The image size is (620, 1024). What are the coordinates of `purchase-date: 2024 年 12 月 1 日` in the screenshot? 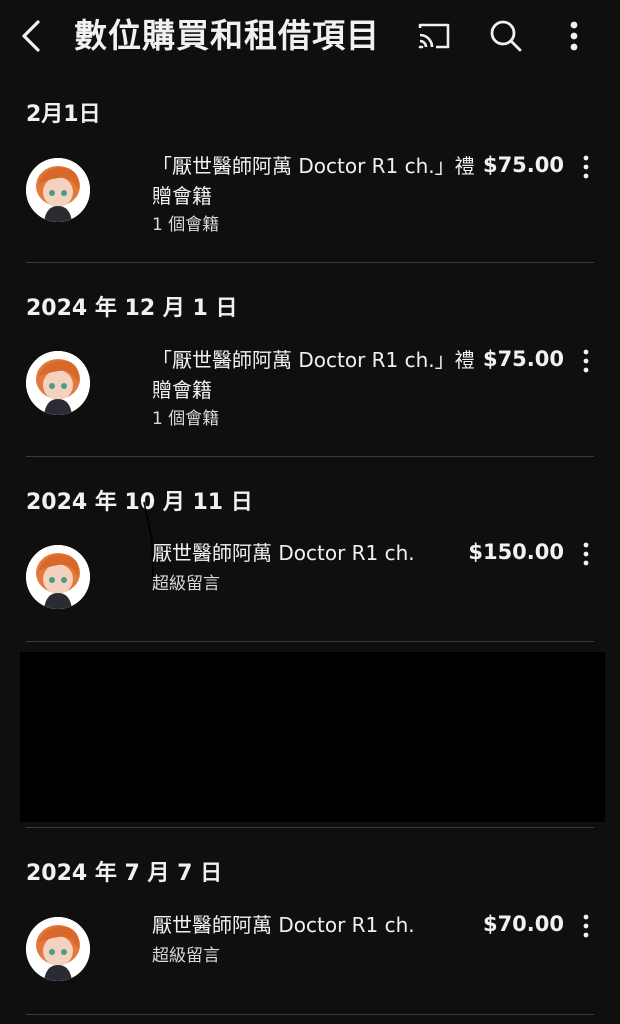 It's located at (132, 308).